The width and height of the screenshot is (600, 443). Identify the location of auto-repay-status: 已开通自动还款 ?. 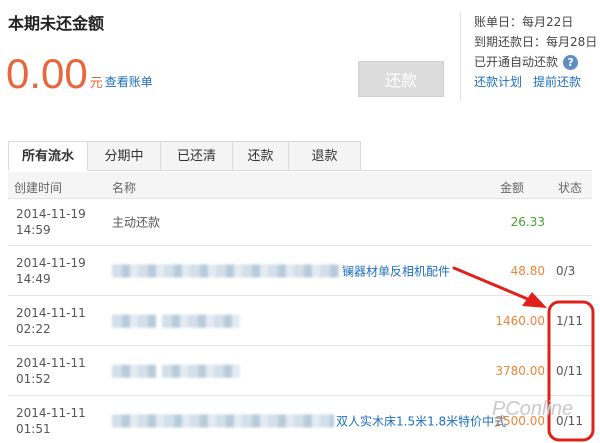
(535, 62).